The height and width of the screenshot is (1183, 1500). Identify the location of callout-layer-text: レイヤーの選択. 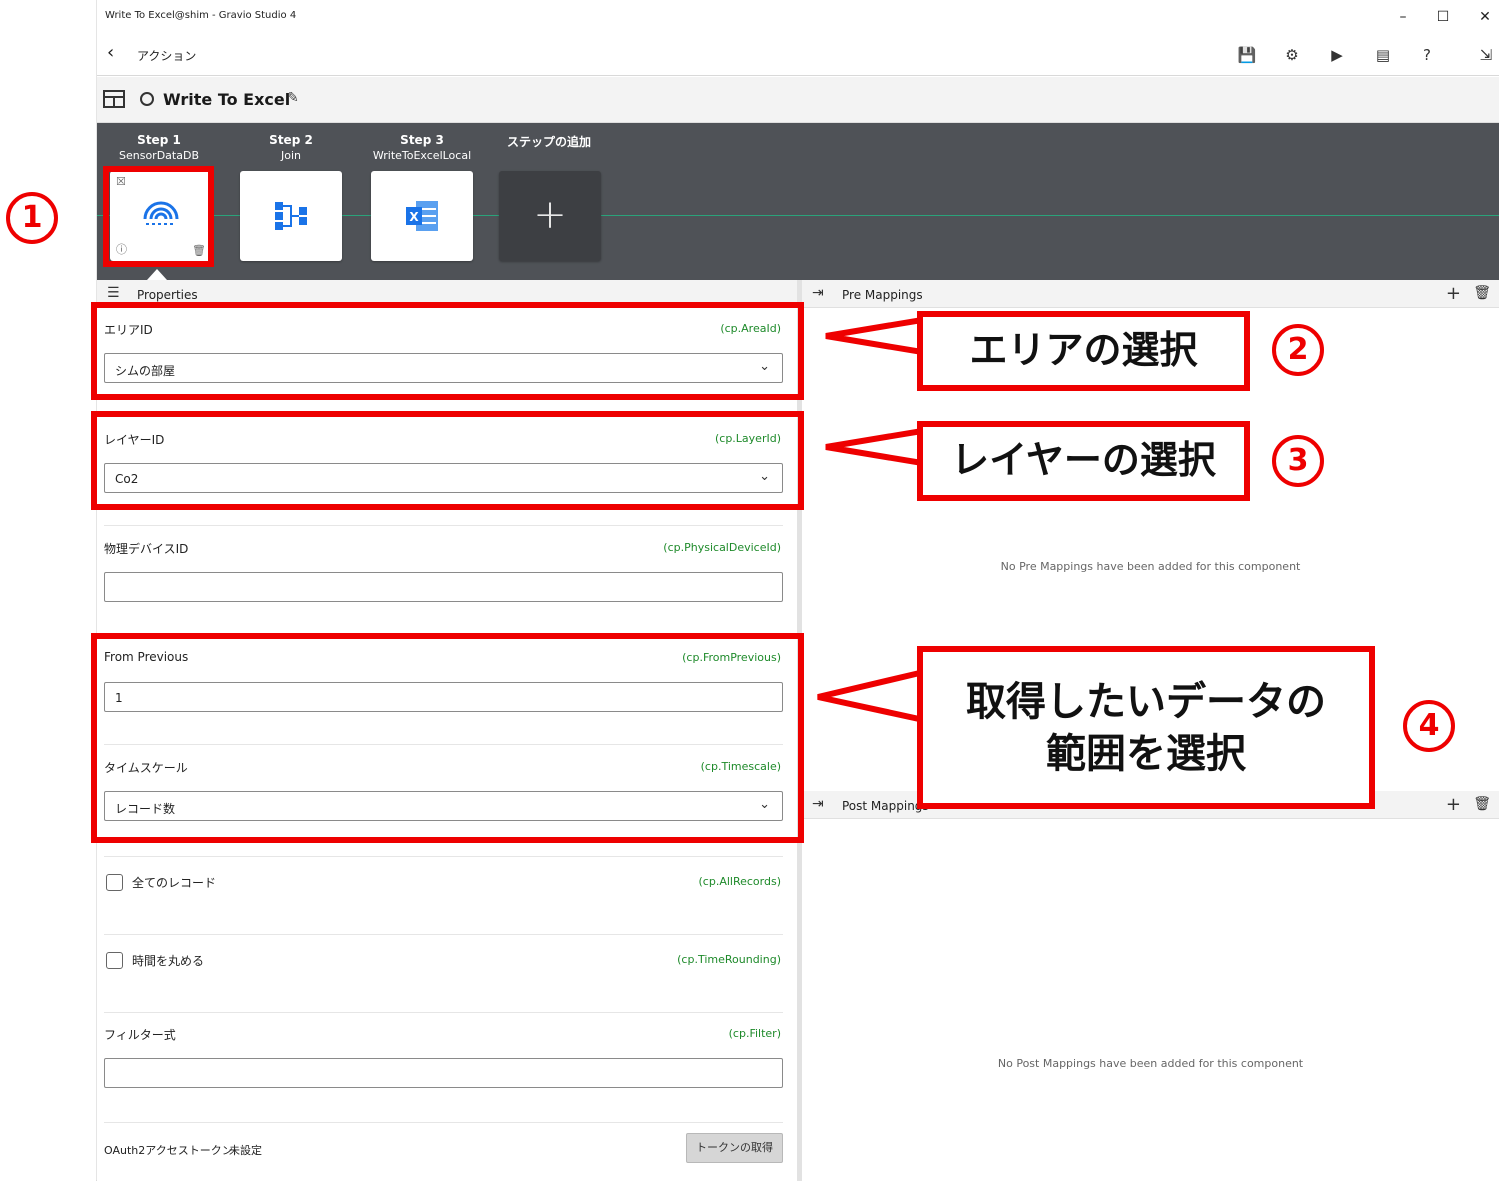
(1083, 460).